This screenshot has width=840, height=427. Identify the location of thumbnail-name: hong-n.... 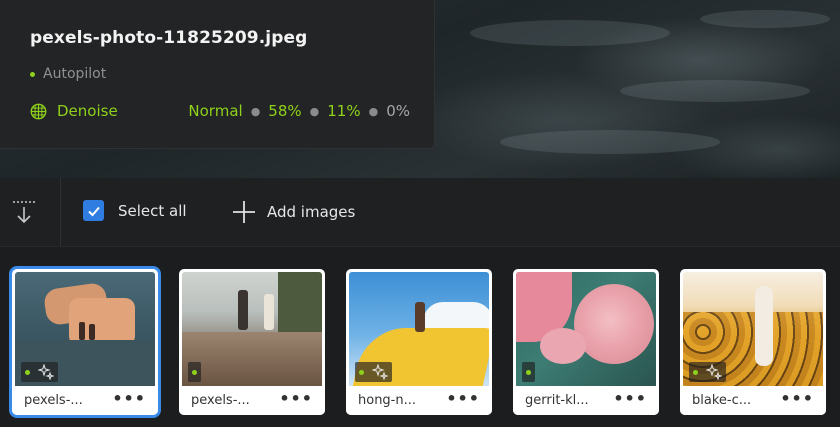
(387, 400).